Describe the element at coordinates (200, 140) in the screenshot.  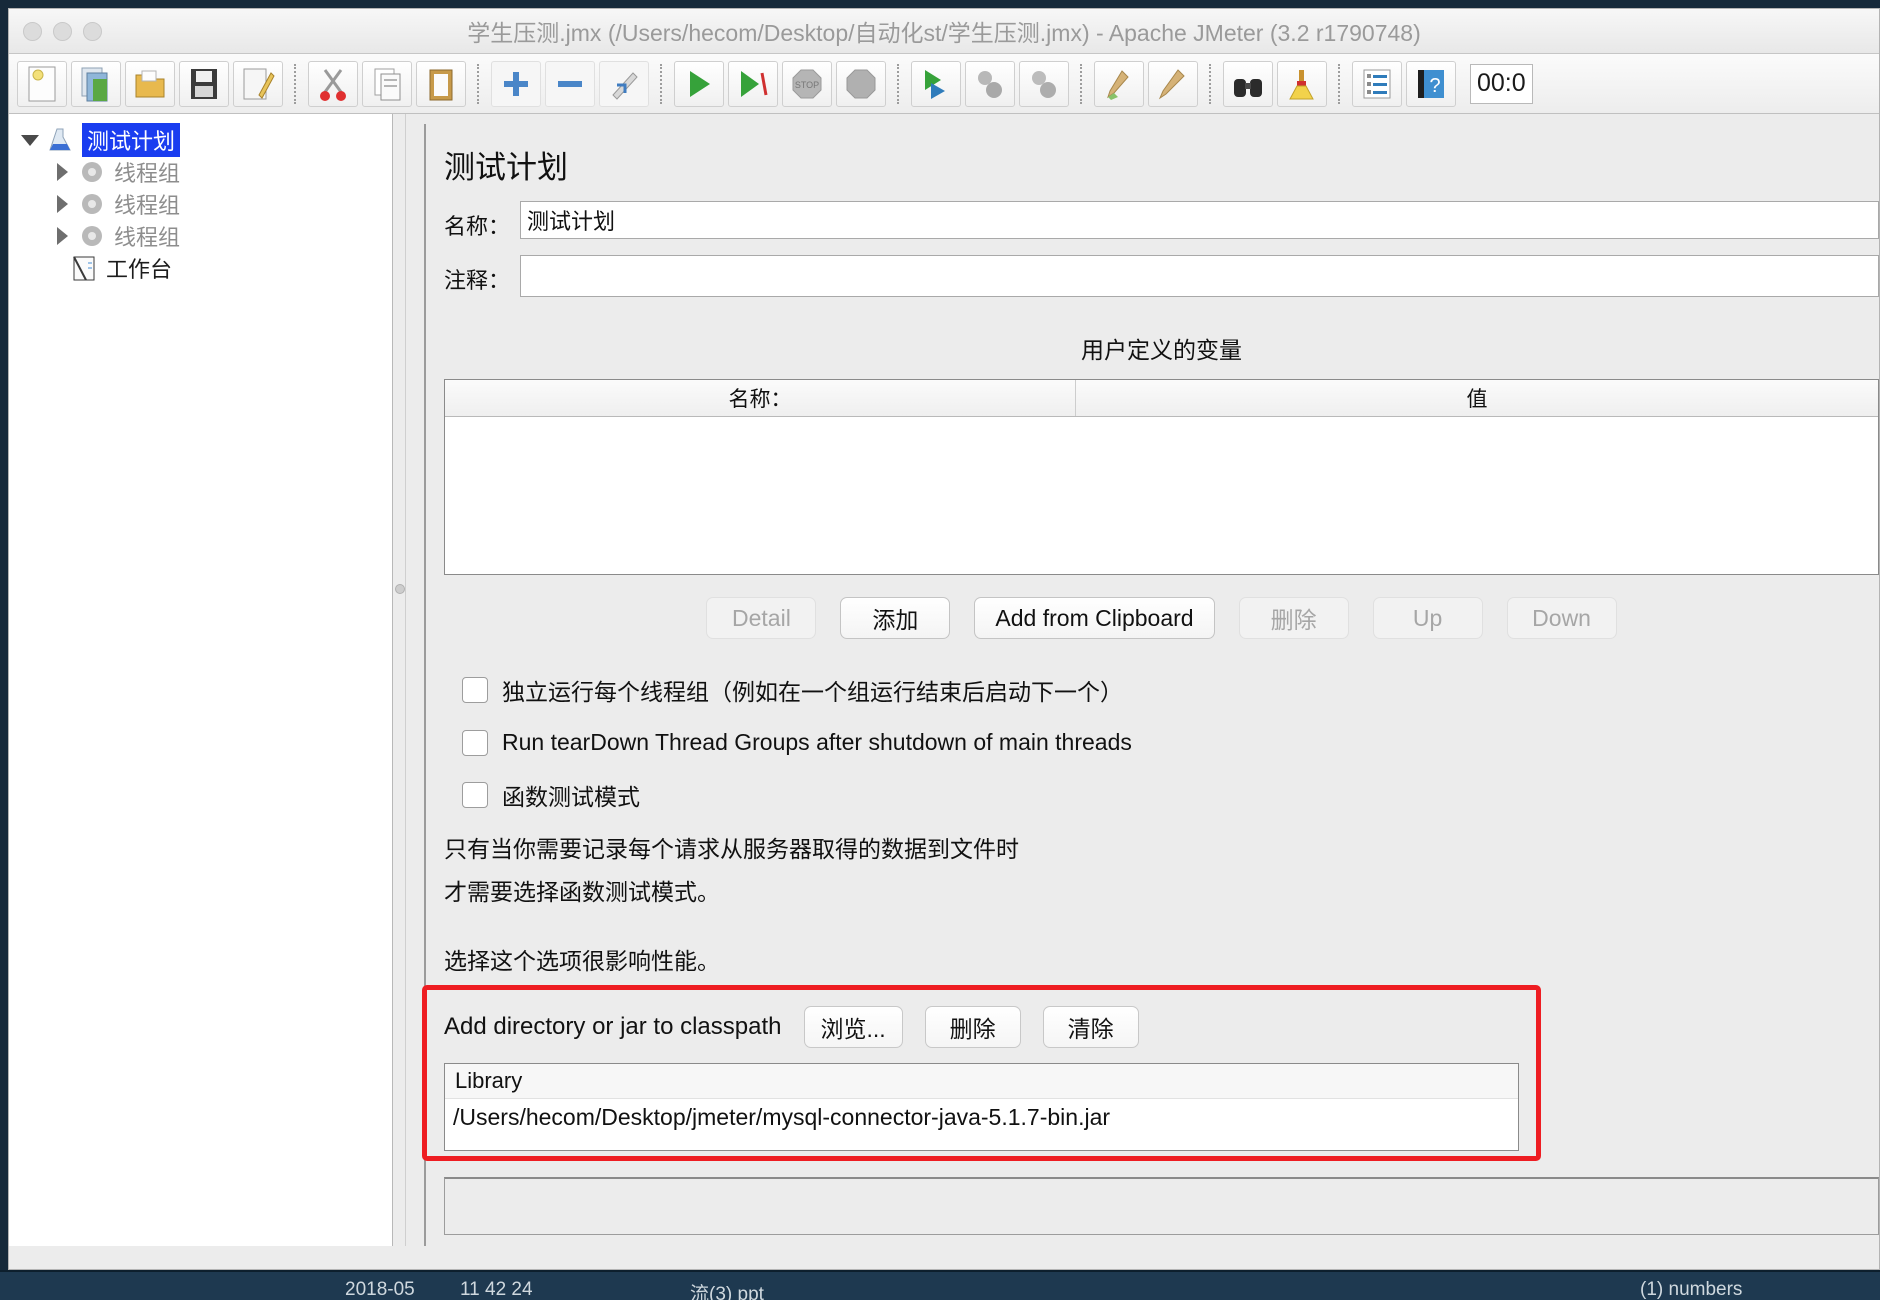
I see `tree-node-test-plan: 测试计划` at that location.